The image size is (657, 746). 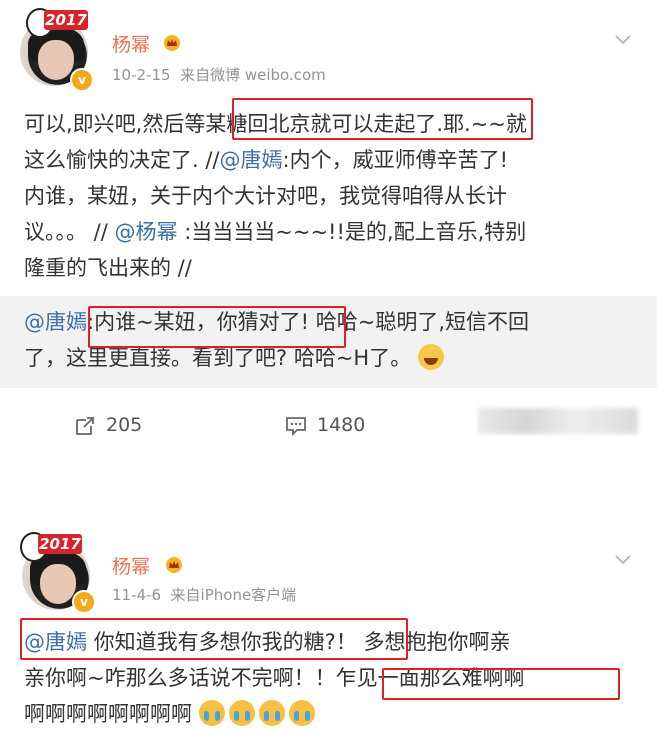 I want to click on body-line-3: 内谁，某妞，关于内个大计对吧，我觉得咱得从长计, so click(x=265, y=196).